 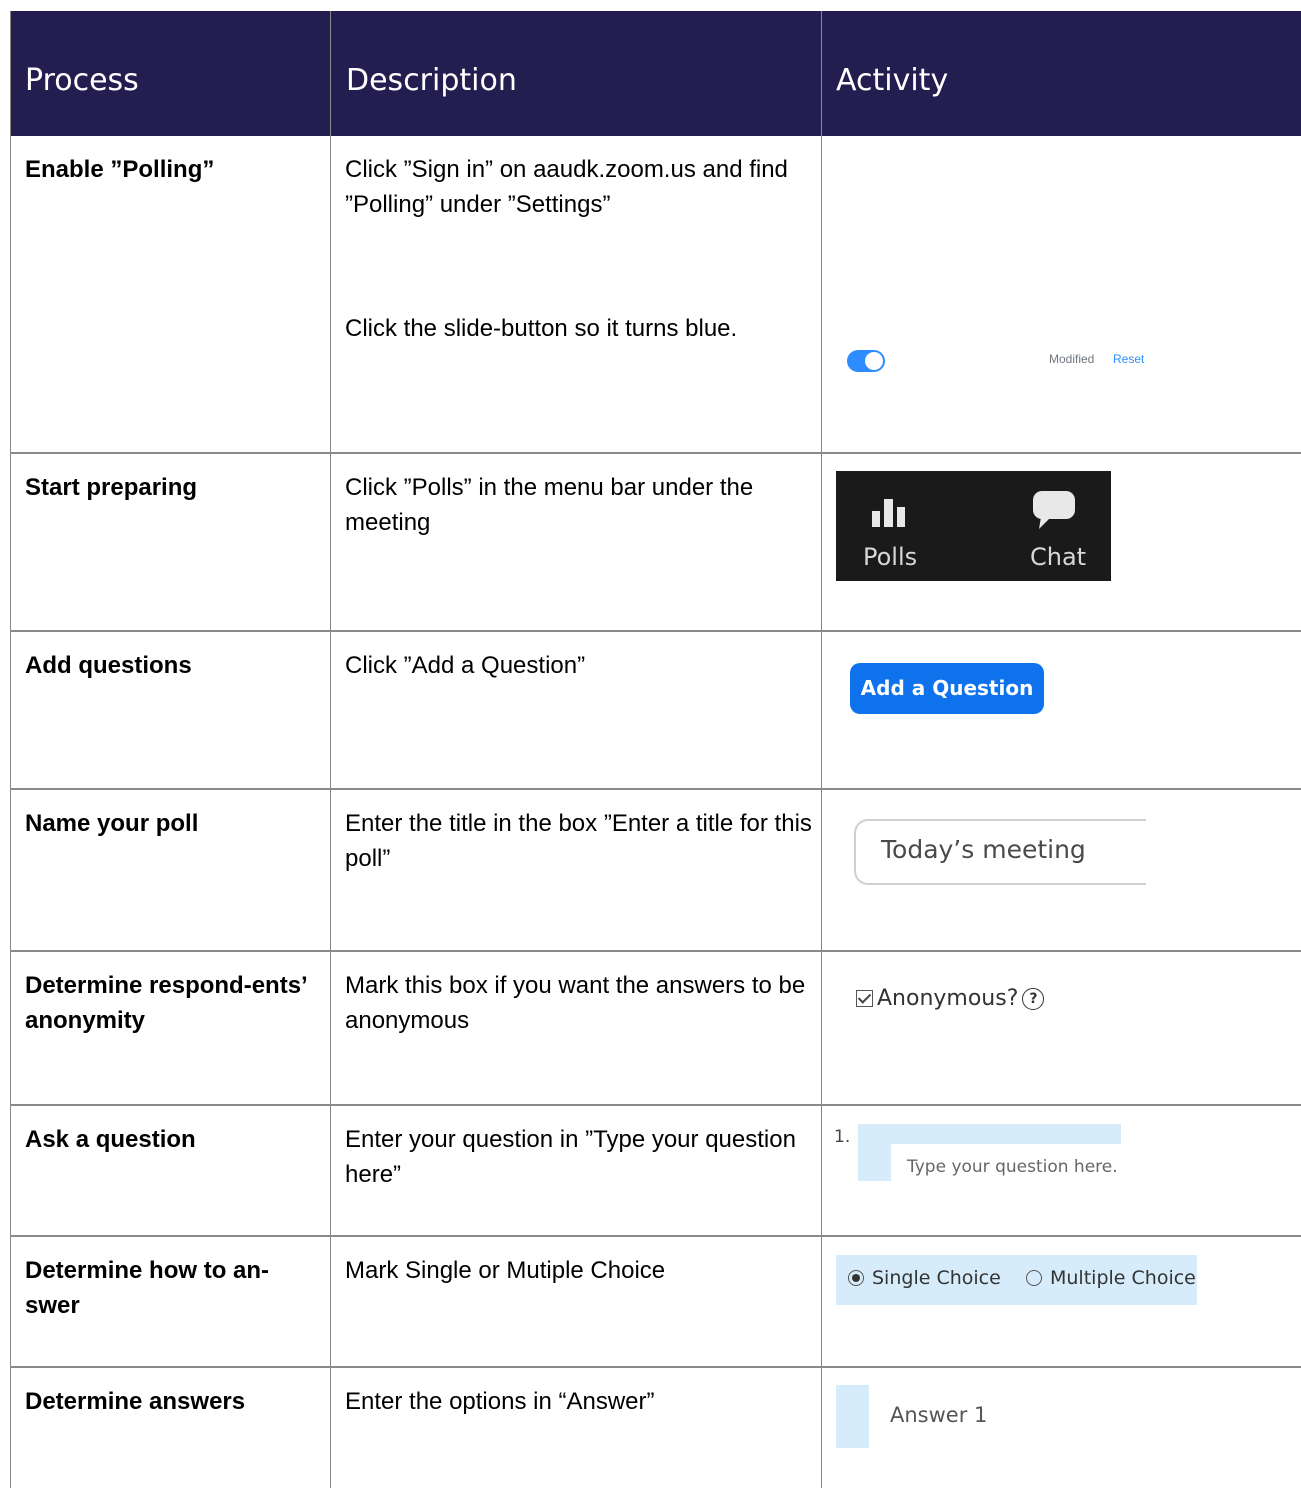 I want to click on polls-icon, so click(x=890, y=511).